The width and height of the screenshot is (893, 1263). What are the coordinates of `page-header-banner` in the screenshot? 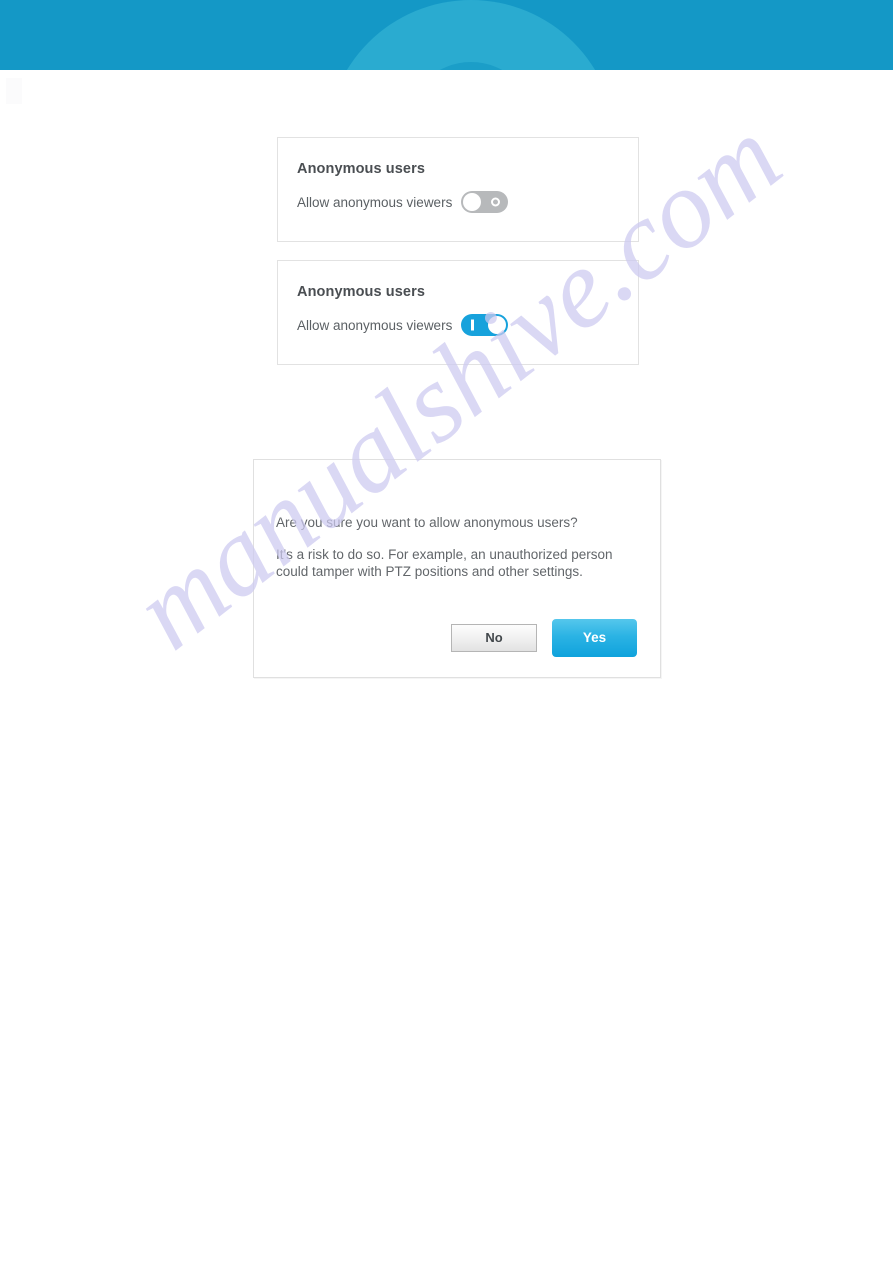 It's located at (446, 35).